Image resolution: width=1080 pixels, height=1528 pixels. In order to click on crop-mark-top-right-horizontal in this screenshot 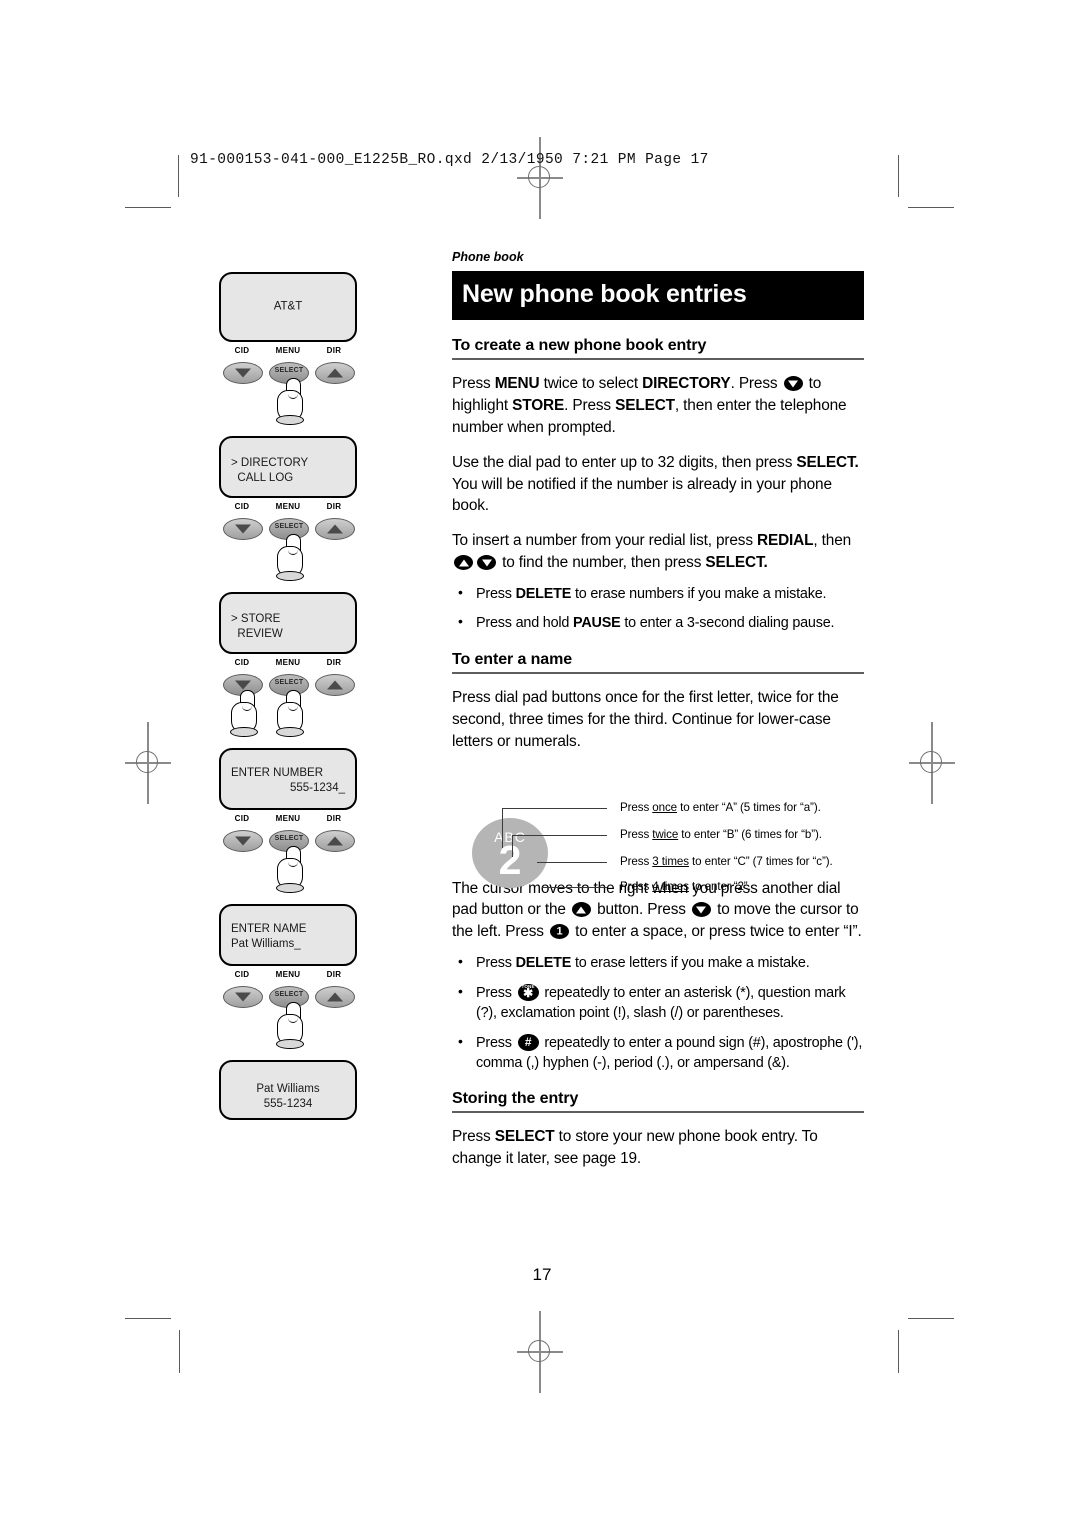, I will do `click(931, 208)`.